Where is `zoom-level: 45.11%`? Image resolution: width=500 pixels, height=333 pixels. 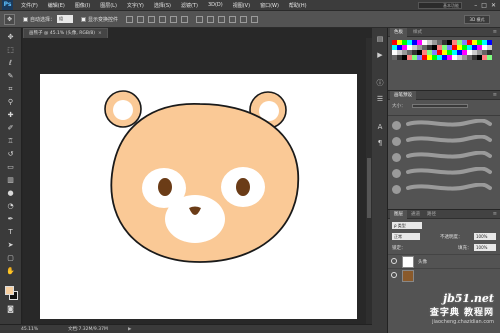 zoom-level: 45.11% is located at coordinates (29, 329).